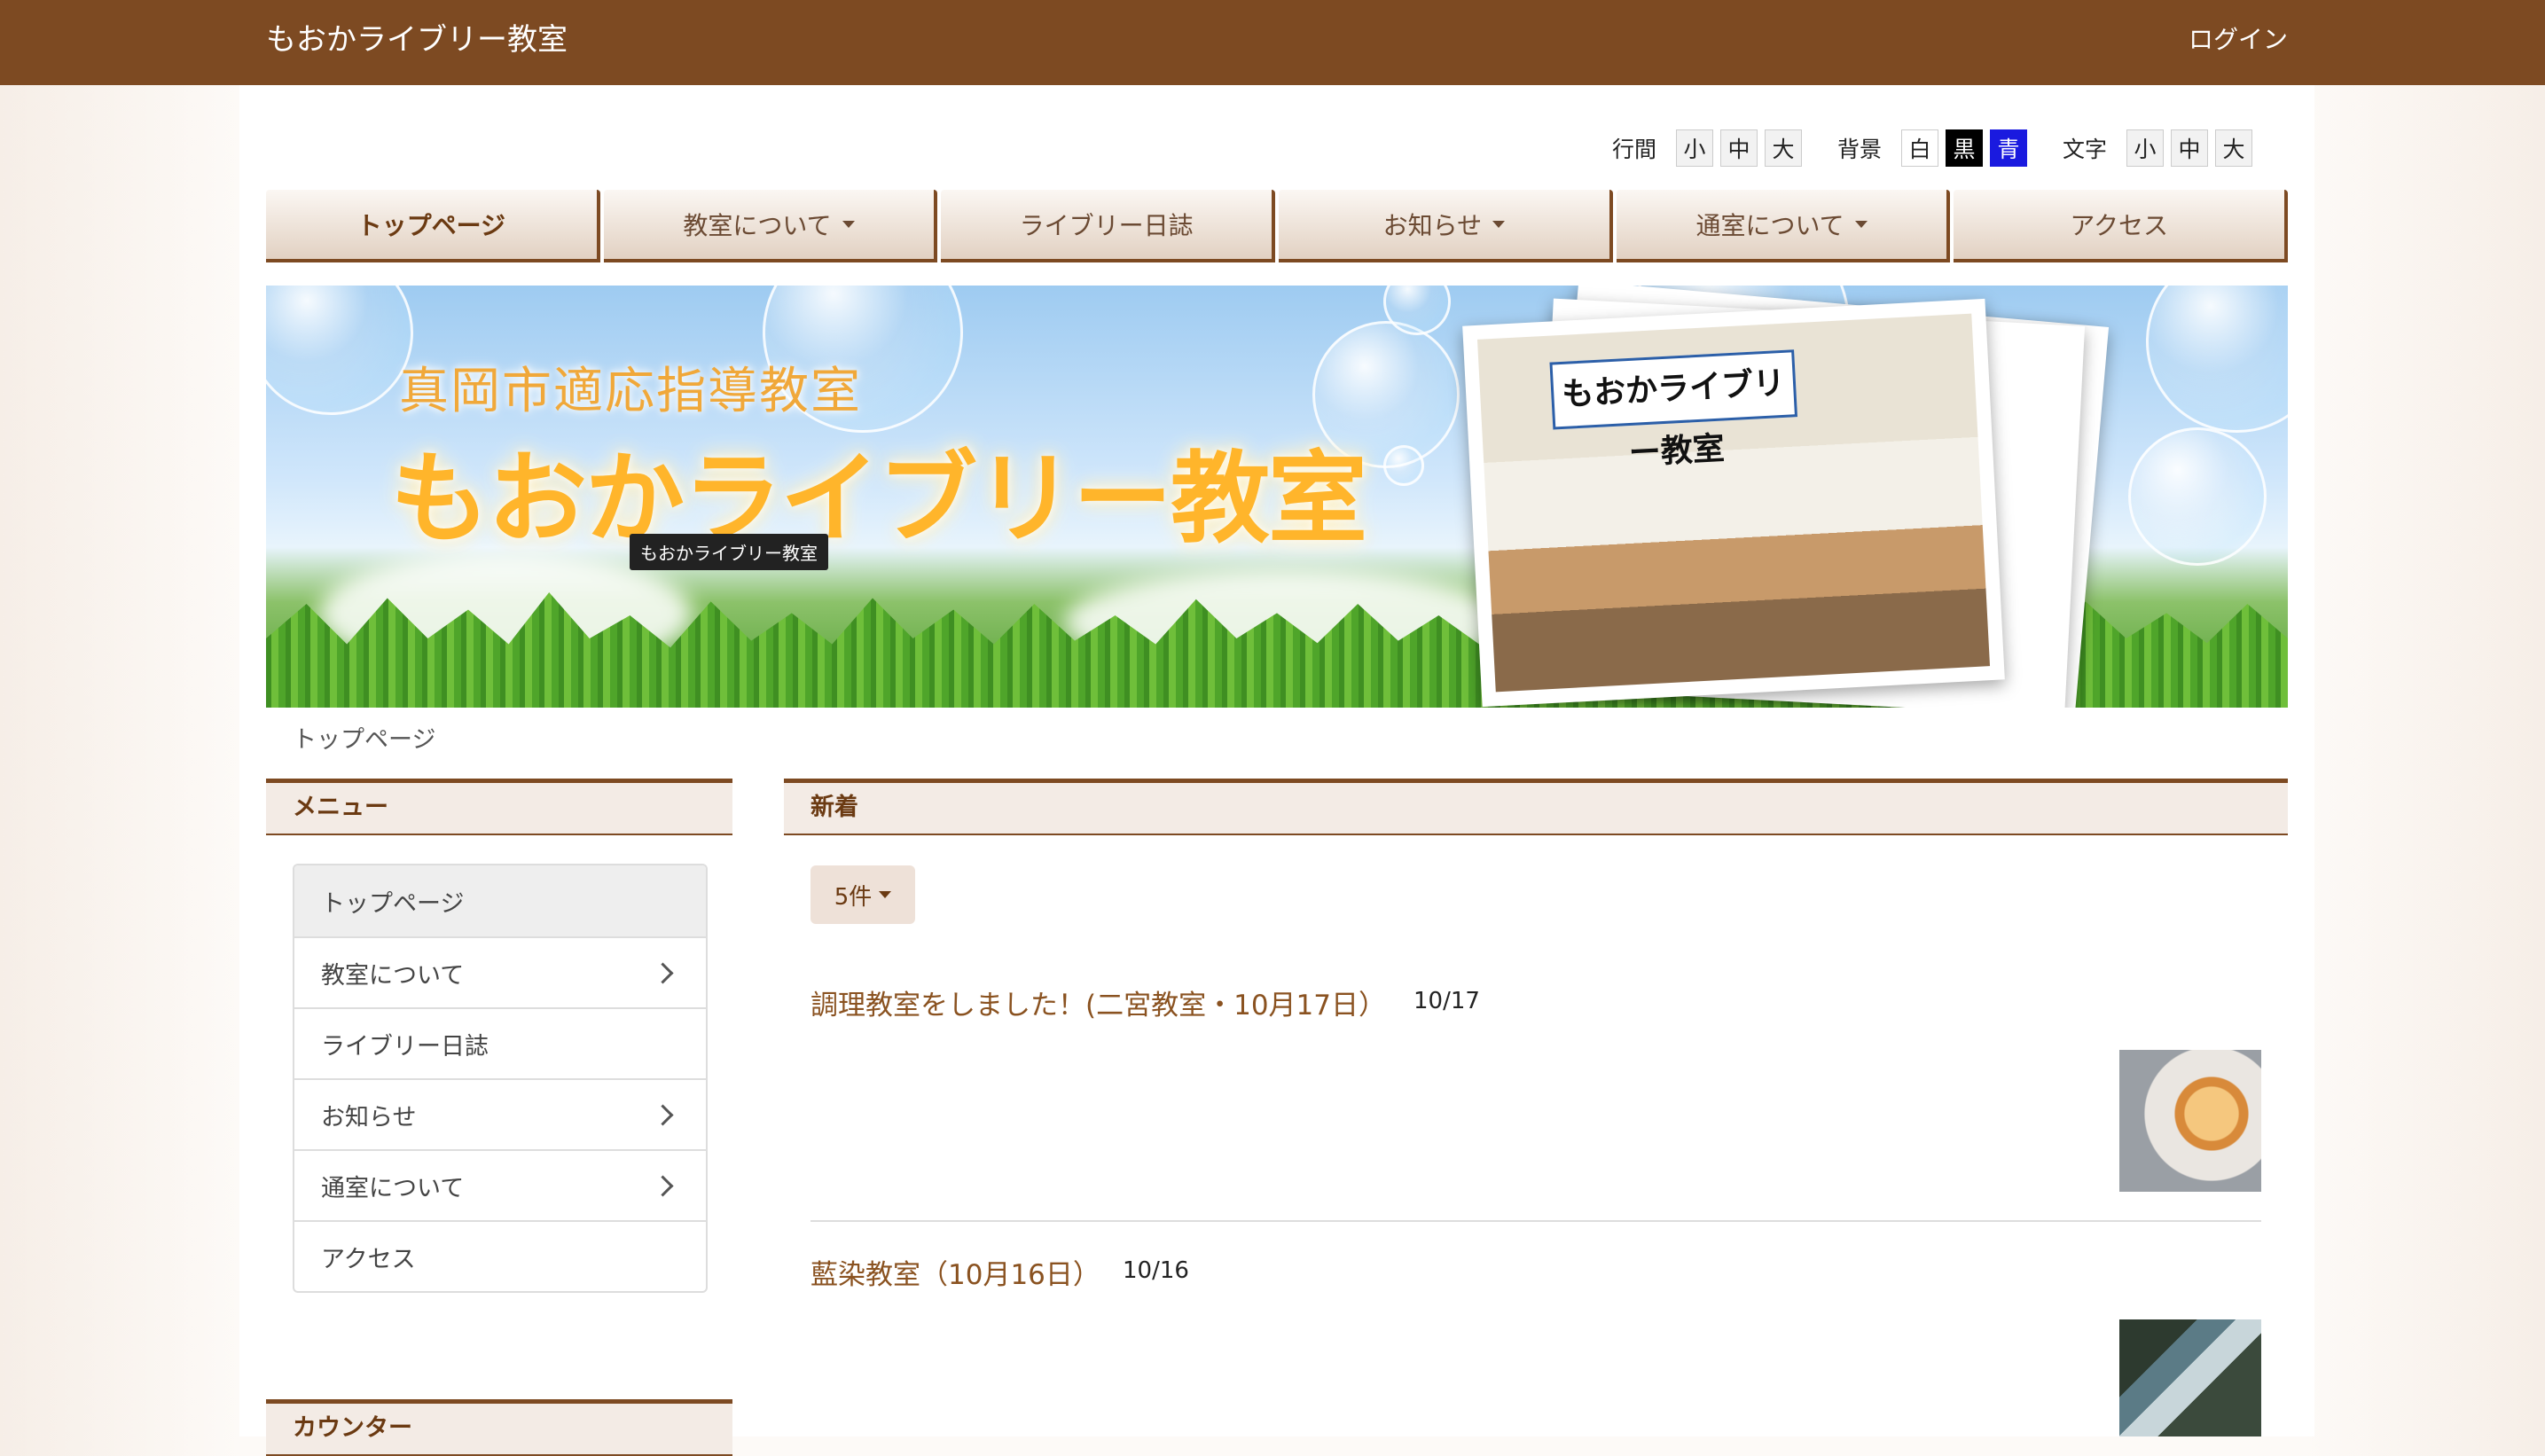 Image resolution: width=2545 pixels, height=1456 pixels. I want to click on classroom-photo: もおかライブリー教室, so click(1734, 503).